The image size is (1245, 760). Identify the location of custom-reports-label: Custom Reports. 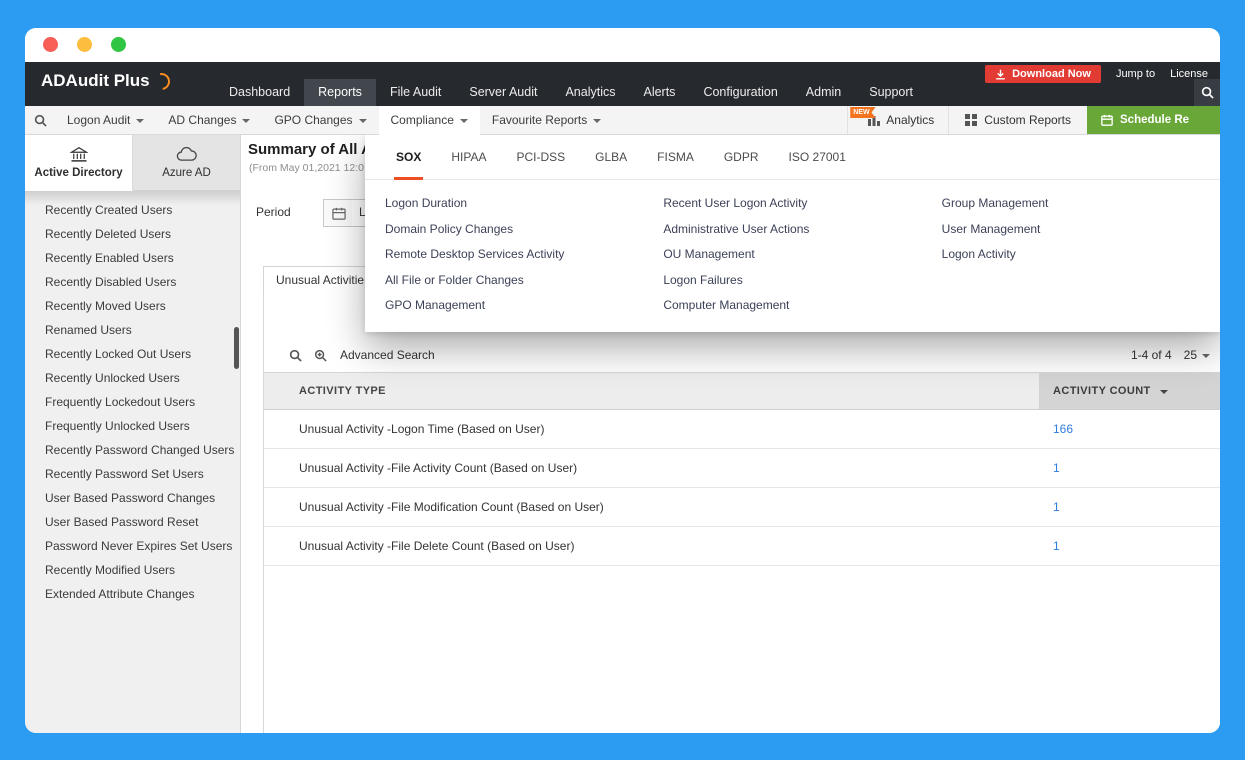
(1027, 120).